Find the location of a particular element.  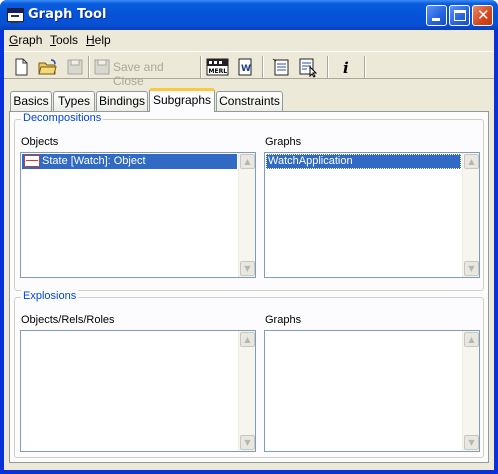

save-button is located at coordinates (75, 67).